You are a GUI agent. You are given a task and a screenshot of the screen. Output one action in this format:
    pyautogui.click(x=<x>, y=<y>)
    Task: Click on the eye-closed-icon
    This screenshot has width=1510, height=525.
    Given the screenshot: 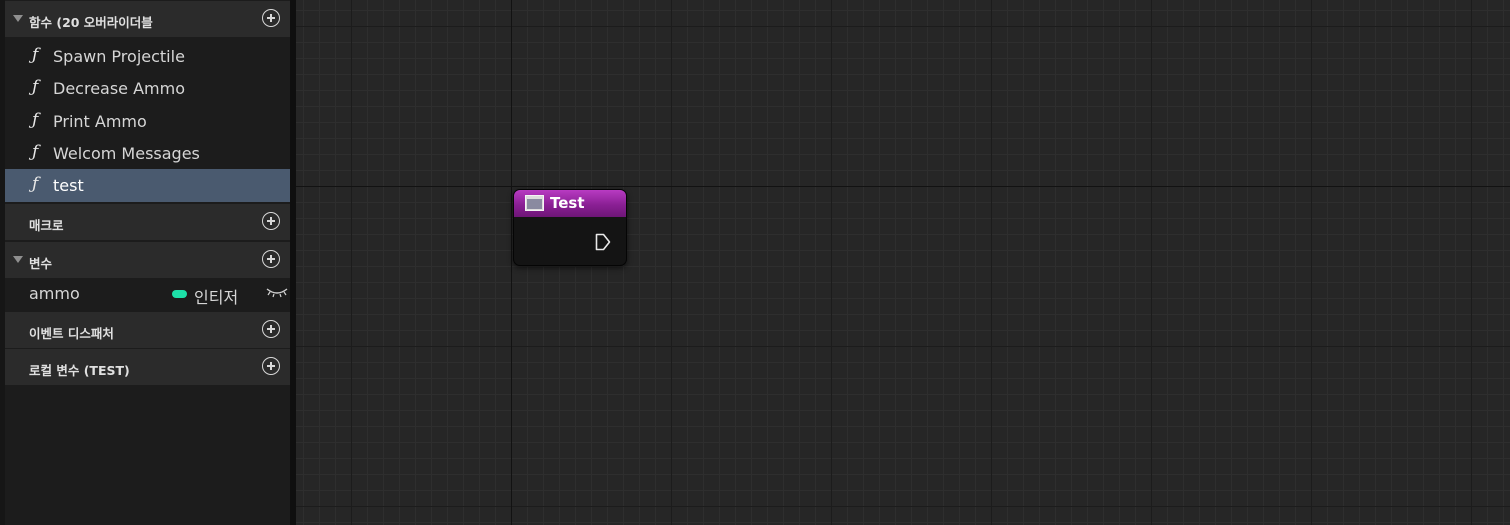 What is the action you would take?
    pyautogui.click(x=277, y=293)
    